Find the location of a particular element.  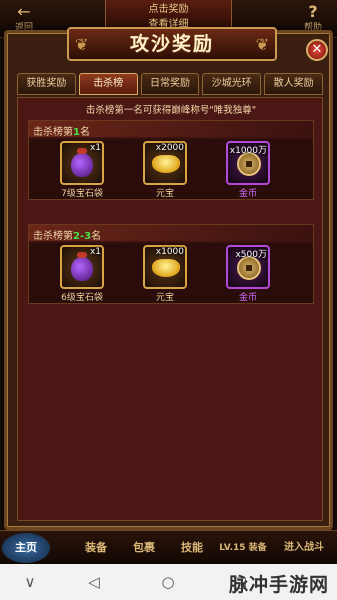

item-qty: x500万 is located at coordinates (251, 255).